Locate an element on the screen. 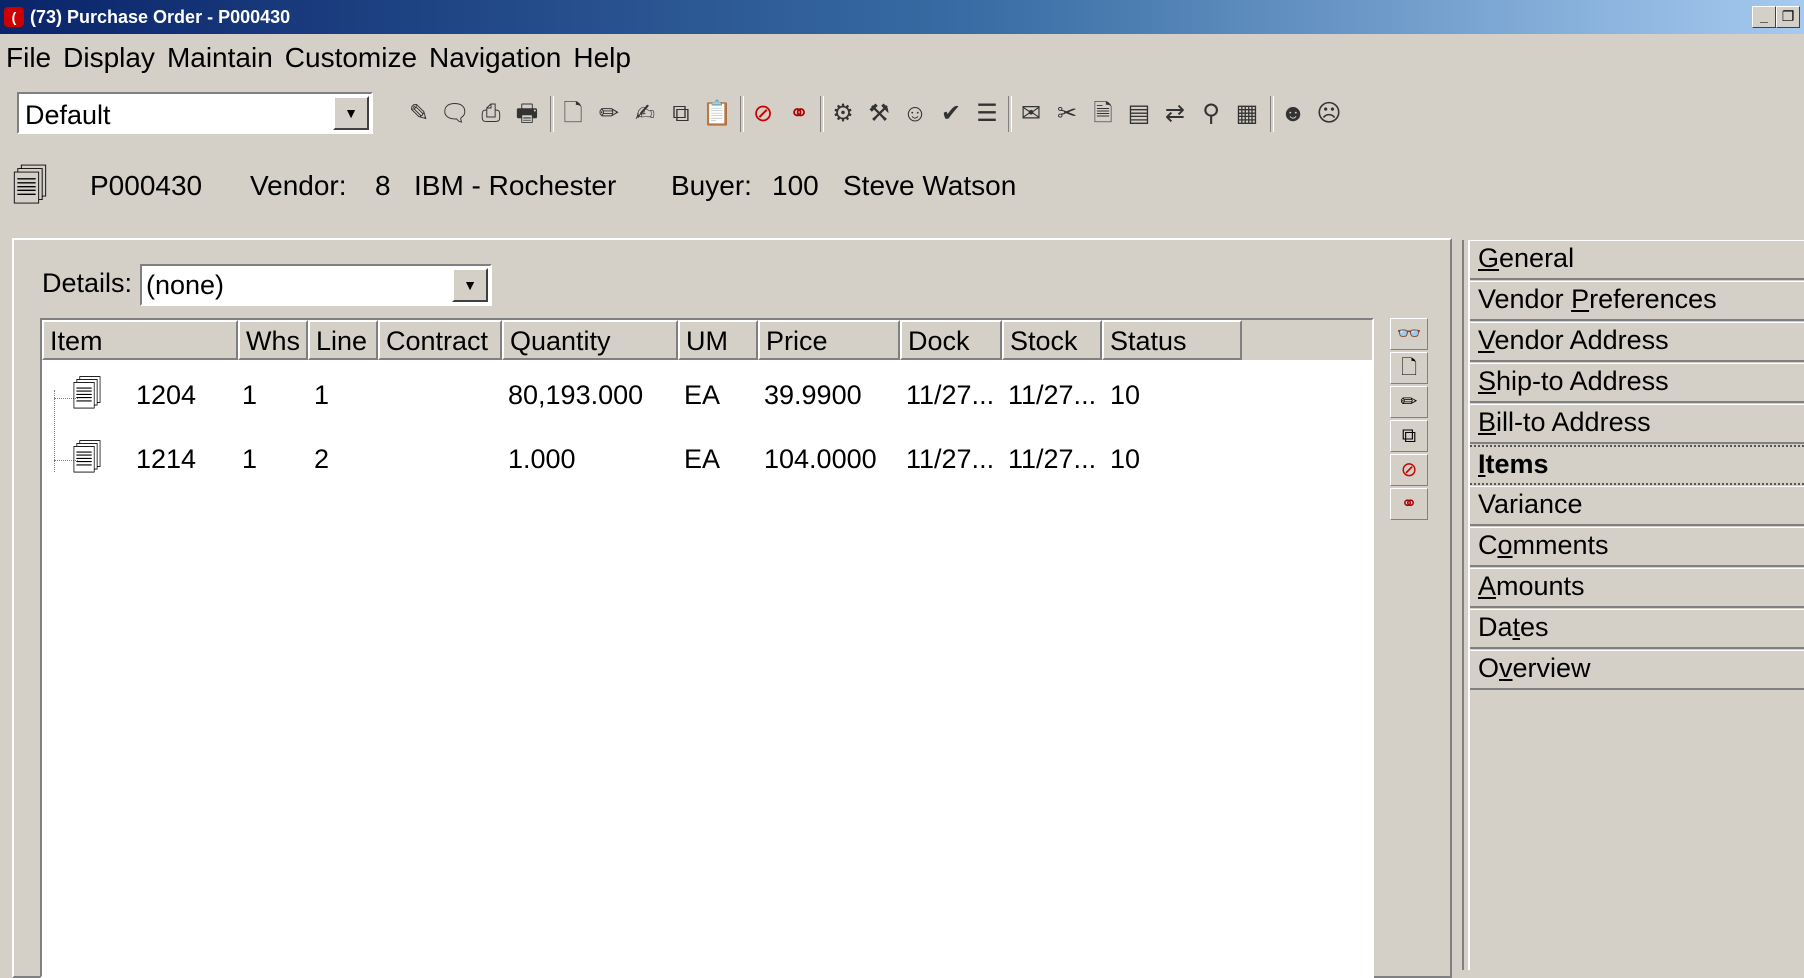 This screenshot has width=1804, height=978. tab-label: mments is located at coordinates (1560, 545).